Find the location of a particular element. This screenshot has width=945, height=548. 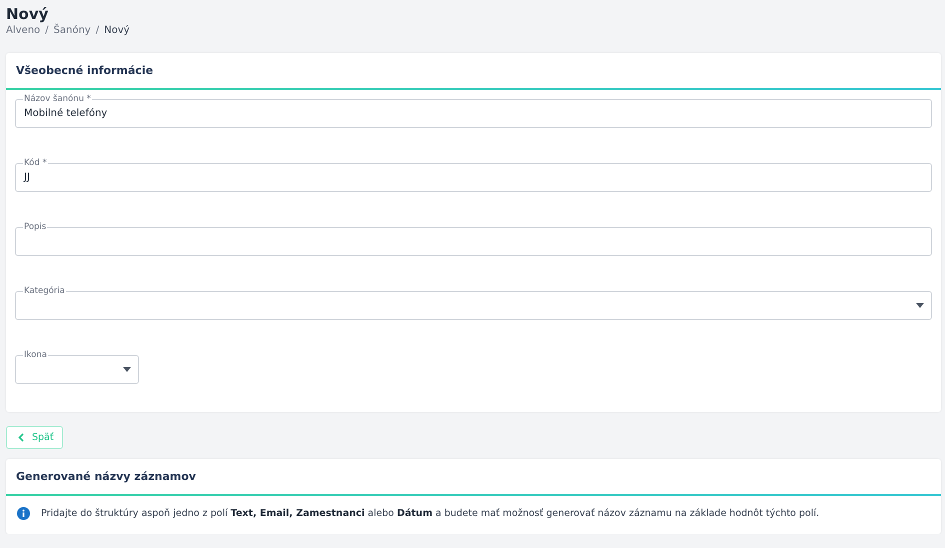

input-field: Popis is located at coordinates (473, 239).